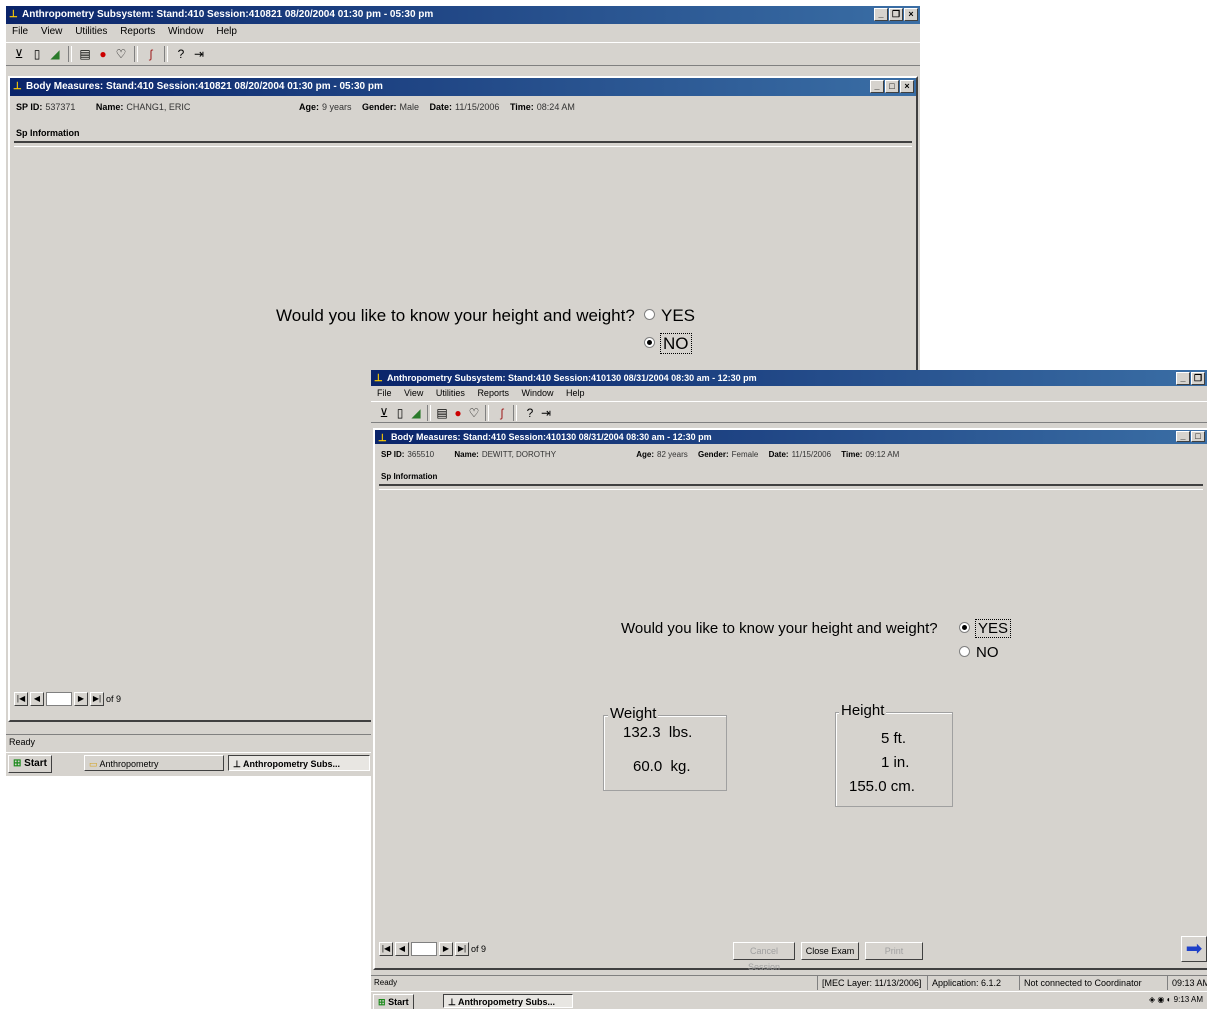 This screenshot has height=1009, width=1207. Describe the element at coordinates (672, 454) in the screenshot. I see `sp-age: 82 years` at that location.